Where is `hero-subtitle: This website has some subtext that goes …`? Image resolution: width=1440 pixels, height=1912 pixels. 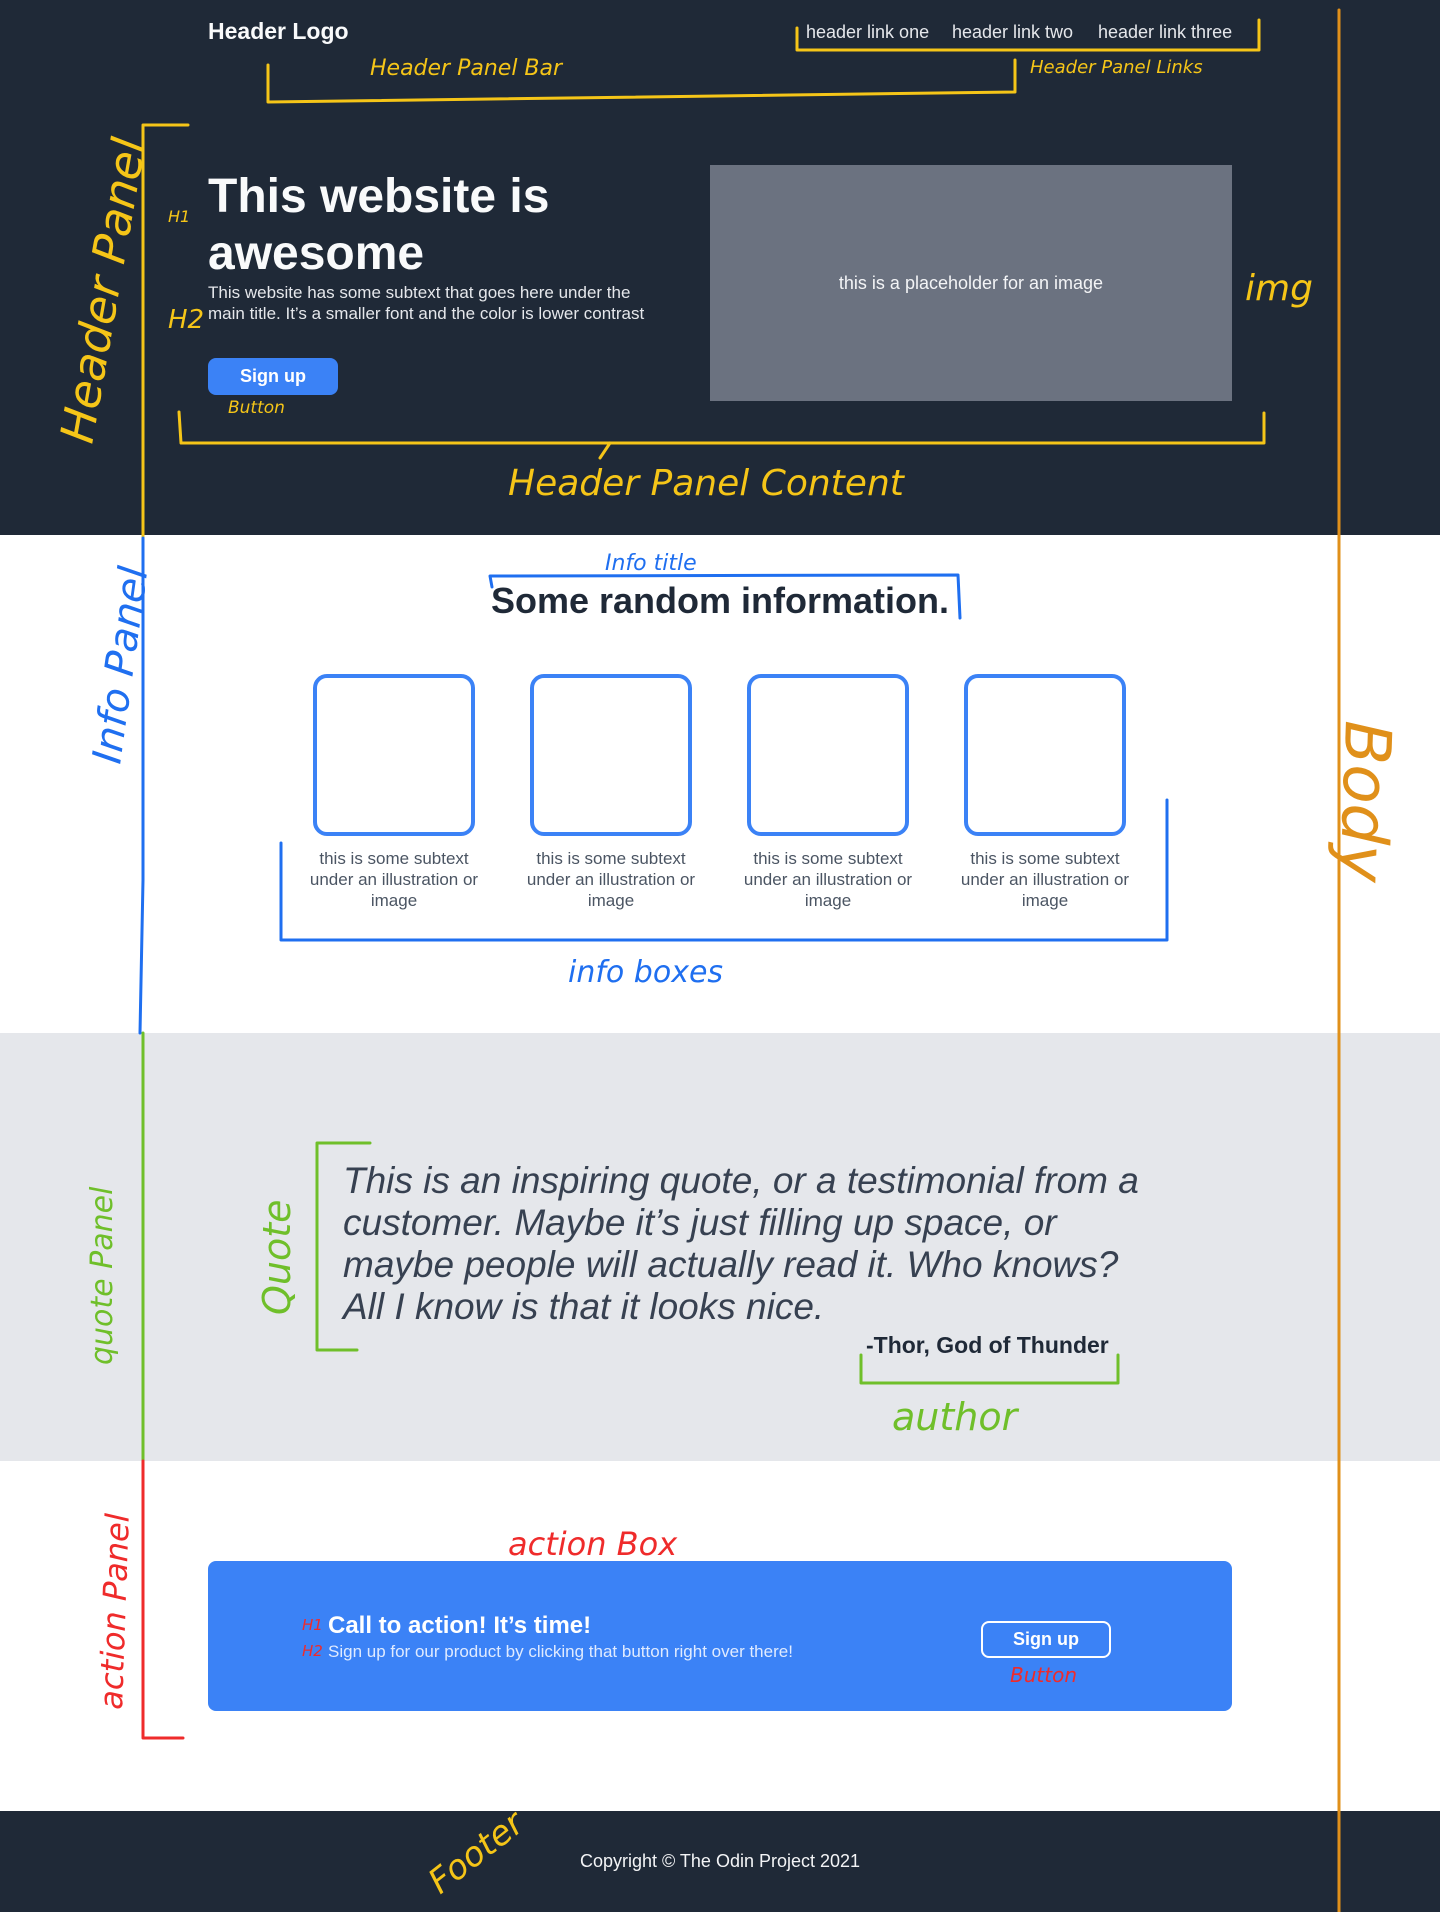
hero-subtitle: This website has some subtext that goes … is located at coordinates (426, 303).